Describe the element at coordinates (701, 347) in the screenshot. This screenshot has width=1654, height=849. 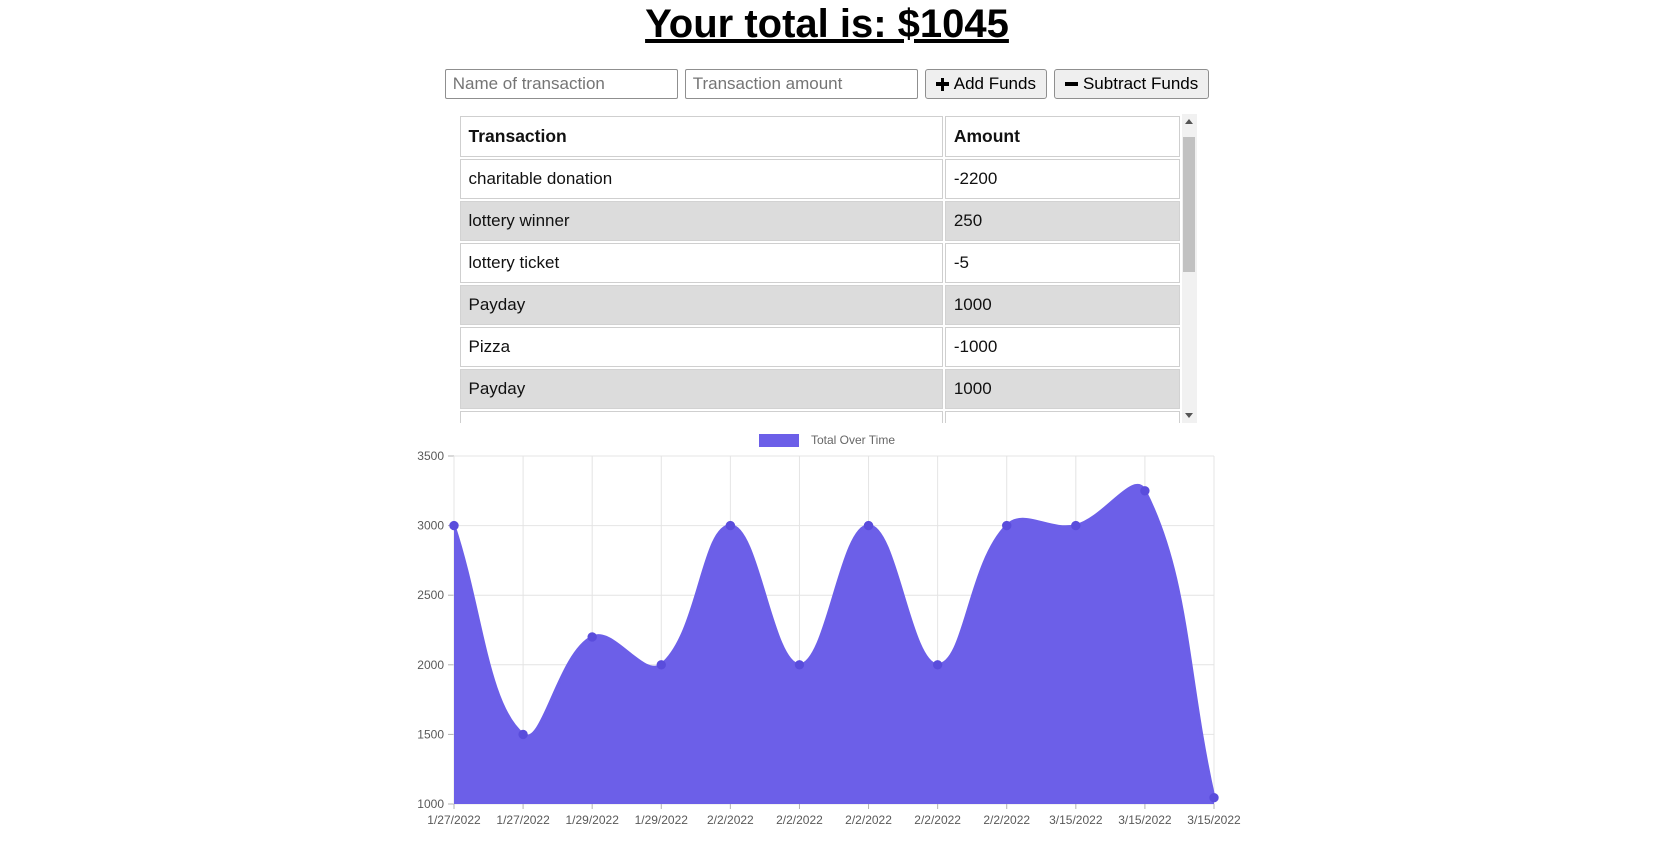
I see `transaction-cell: Pizza` at that location.